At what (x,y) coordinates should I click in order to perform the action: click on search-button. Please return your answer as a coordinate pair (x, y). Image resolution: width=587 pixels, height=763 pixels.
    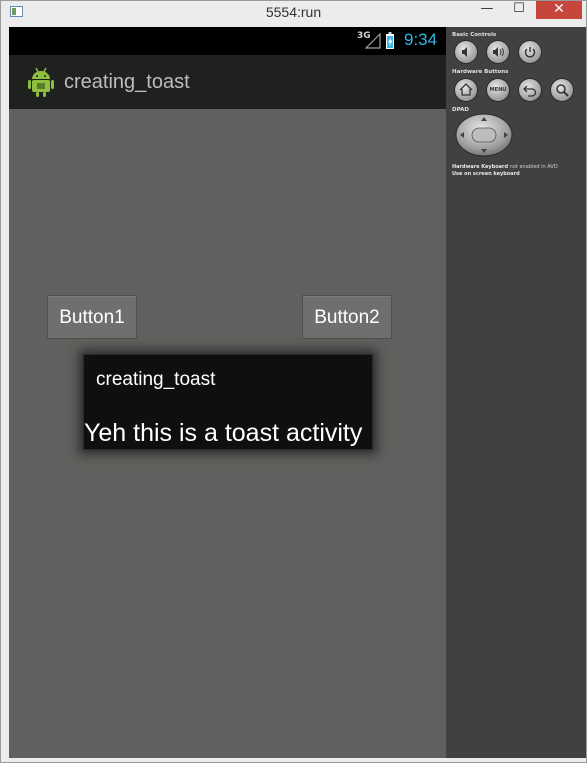
    Looking at the image, I should click on (562, 90).